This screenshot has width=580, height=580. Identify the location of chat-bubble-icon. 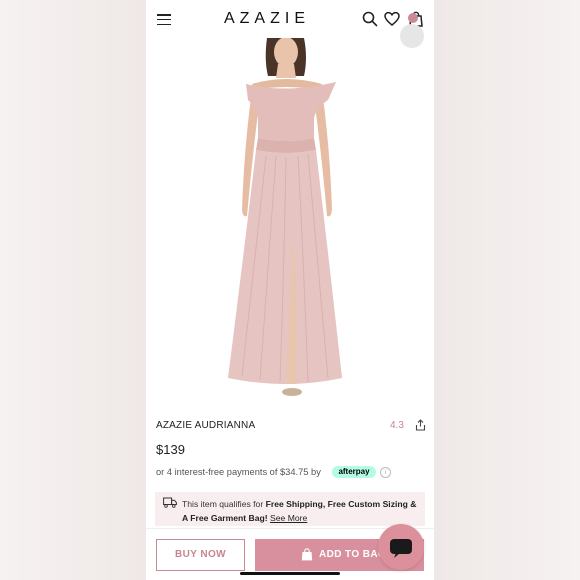
(401, 548).